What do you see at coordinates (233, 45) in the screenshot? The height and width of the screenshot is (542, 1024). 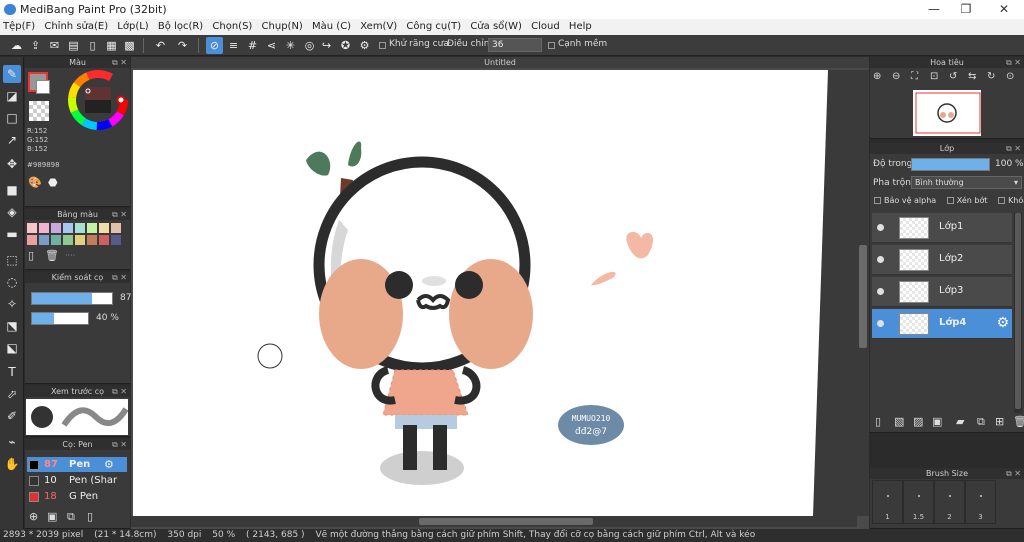 I see `parallel-snap-icon: ≡` at bounding box center [233, 45].